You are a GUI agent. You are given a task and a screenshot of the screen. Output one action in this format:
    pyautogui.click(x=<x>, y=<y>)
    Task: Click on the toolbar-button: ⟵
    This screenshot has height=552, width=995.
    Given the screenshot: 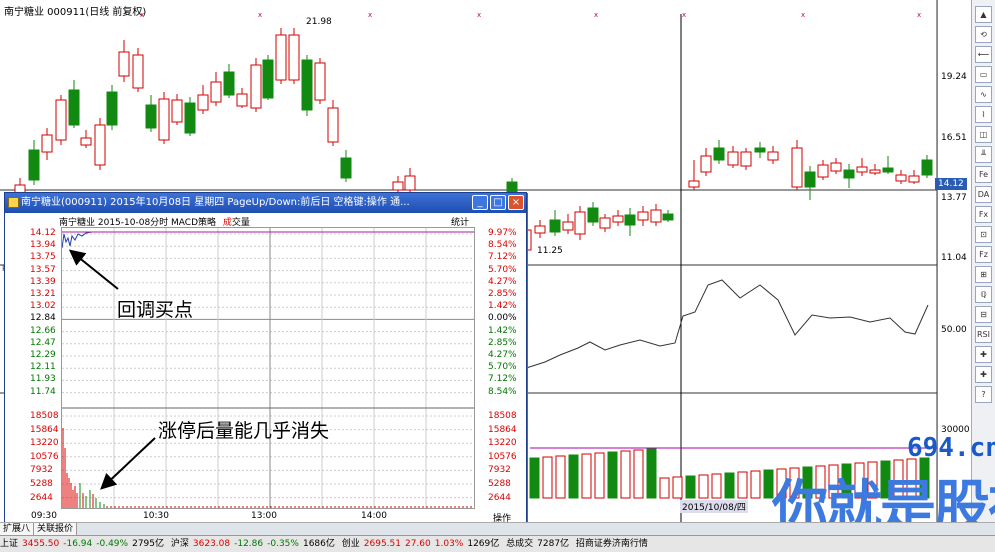 What is the action you would take?
    pyautogui.click(x=983, y=54)
    